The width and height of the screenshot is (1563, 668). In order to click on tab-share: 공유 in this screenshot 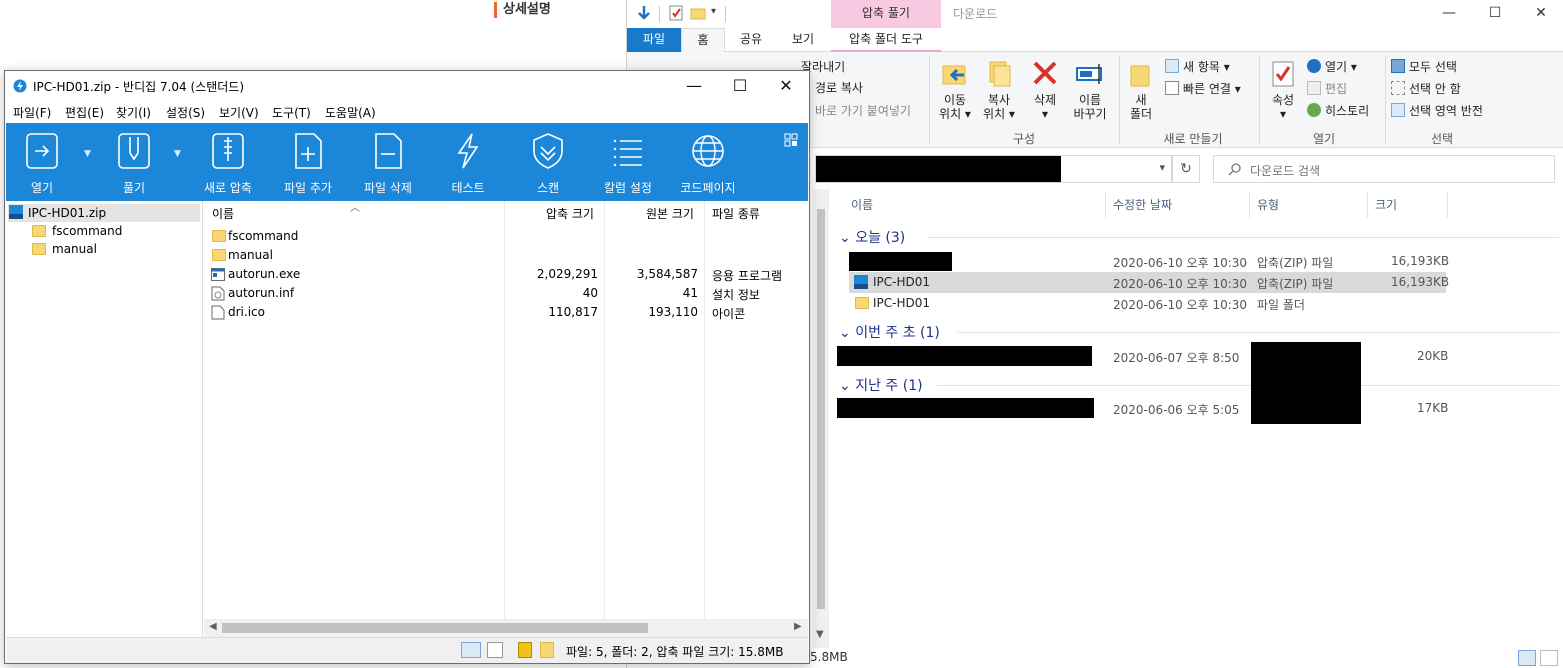, I will do `click(751, 40)`.